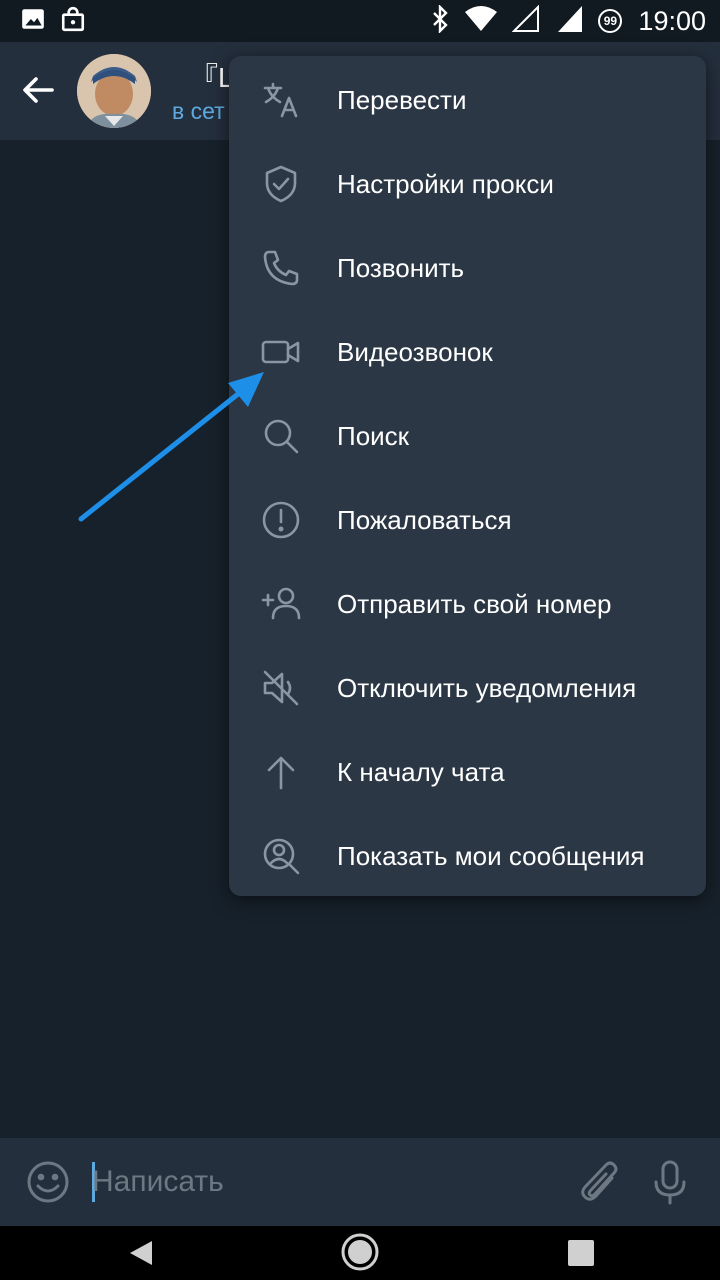 The image size is (720, 1280). Describe the element at coordinates (53, 21) in the screenshot. I see `status-left` at that location.